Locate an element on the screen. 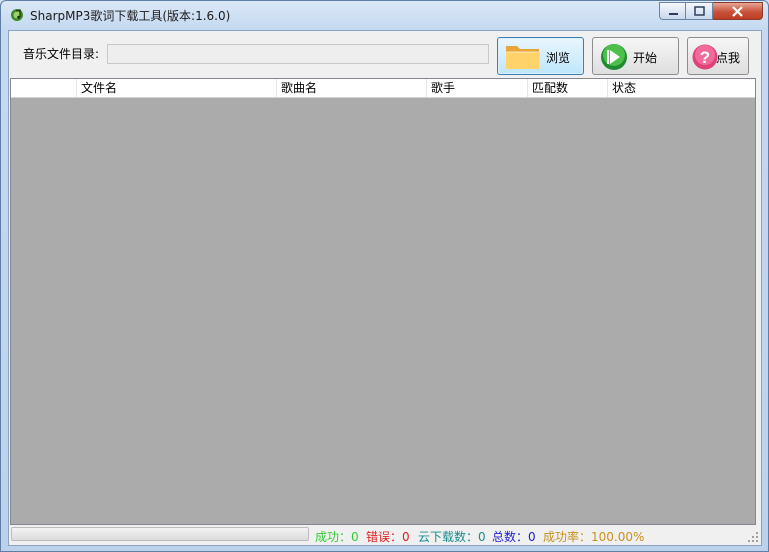 The width and height of the screenshot is (769, 552). click-me-label: 点我 is located at coordinates (728, 58).